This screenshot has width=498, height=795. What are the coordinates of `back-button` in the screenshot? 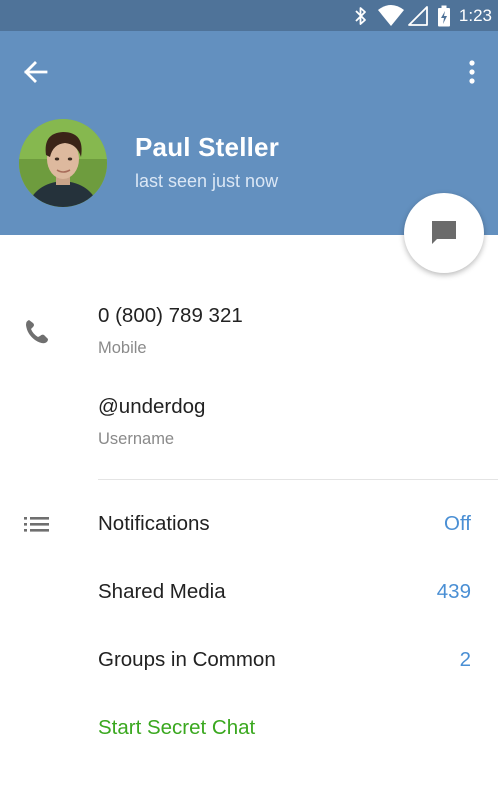 It's located at (36, 72).